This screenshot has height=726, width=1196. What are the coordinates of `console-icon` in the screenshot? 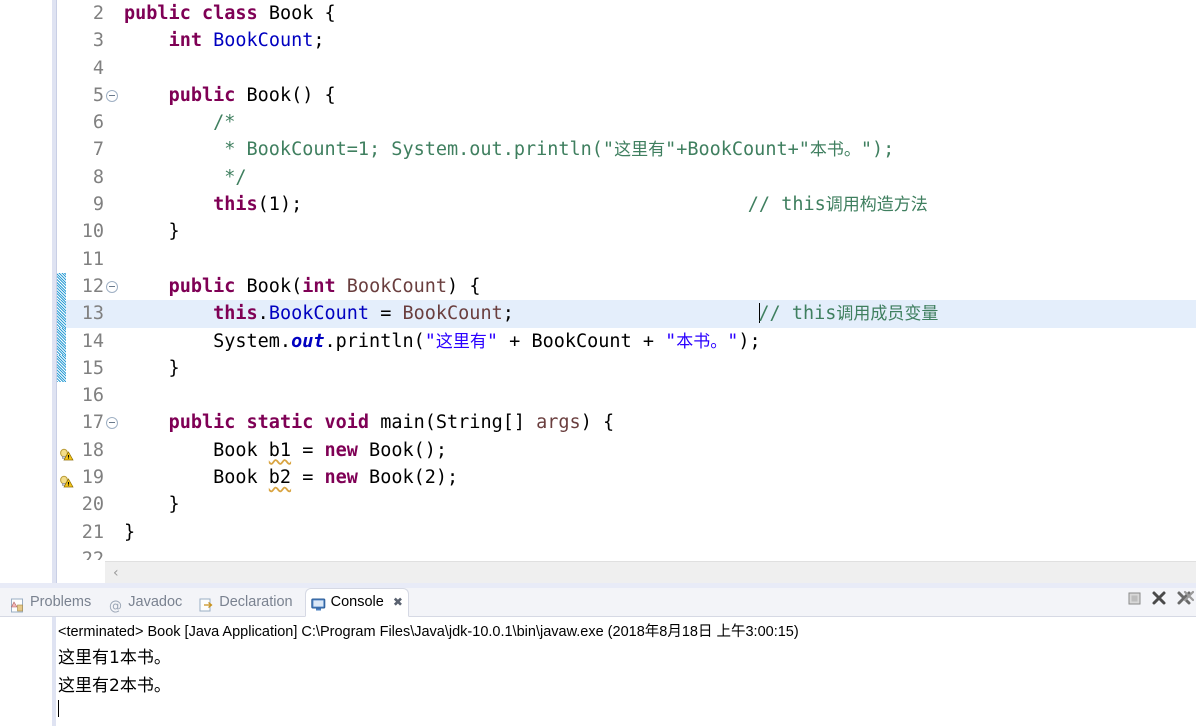 It's located at (318, 603).